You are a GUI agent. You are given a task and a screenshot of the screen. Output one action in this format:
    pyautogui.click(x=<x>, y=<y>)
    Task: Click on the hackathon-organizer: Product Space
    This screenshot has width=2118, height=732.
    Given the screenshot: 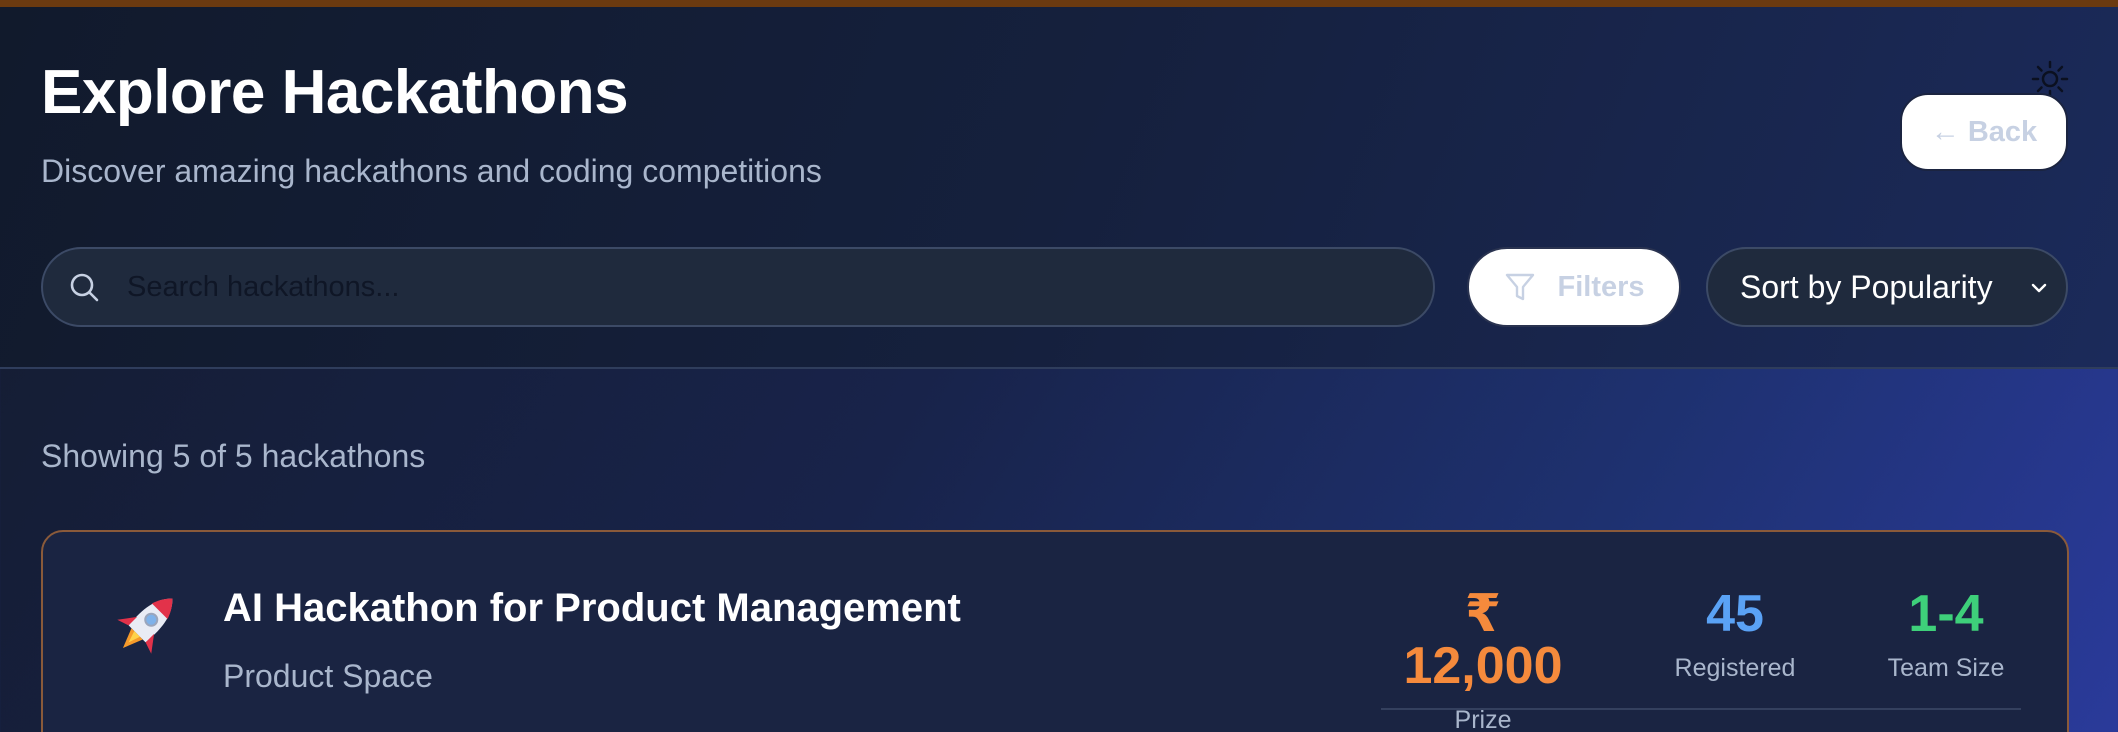 What is the action you would take?
    pyautogui.click(x=328, y=676)
    